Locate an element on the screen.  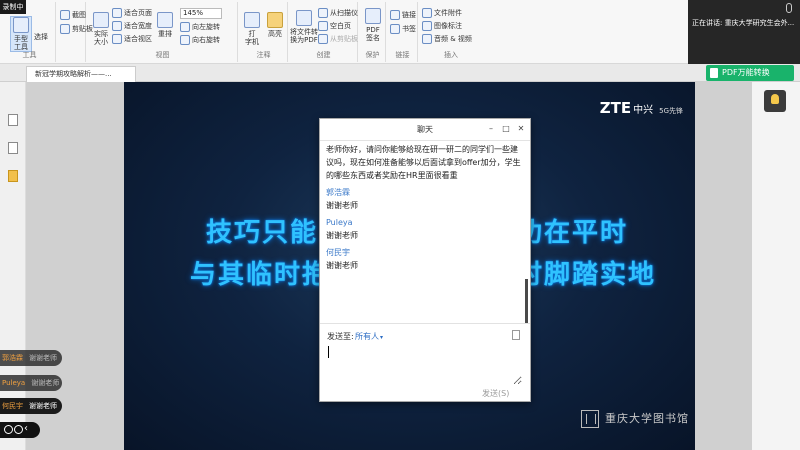
danmaku-bubble: Puleya 谢谢老师 is located at coordinates (31, 383).